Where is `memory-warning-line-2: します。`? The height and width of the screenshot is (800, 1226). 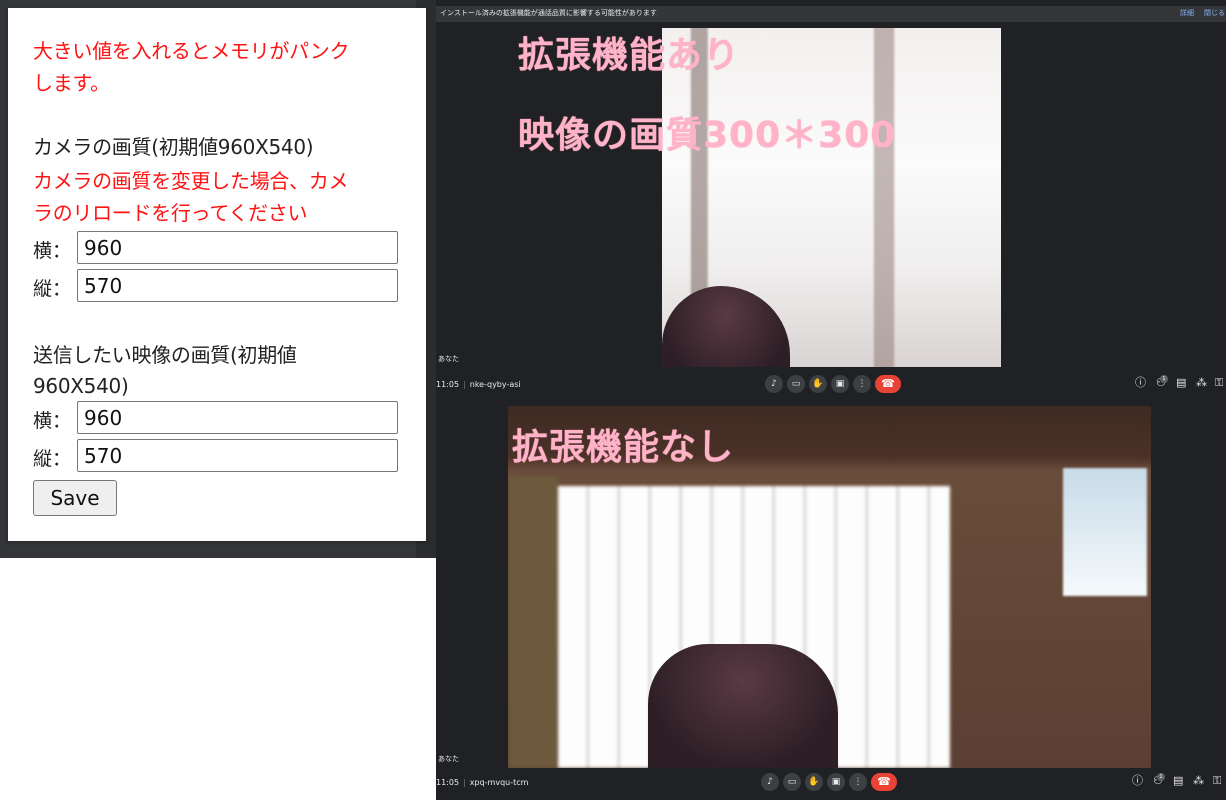
memory-warning-line-2: します。 is located at coordinates (71, 83).